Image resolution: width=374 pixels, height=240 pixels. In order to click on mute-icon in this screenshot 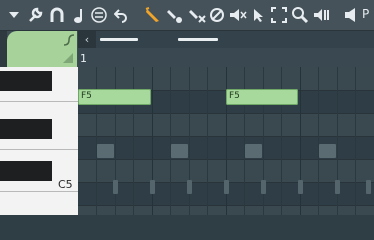, I will do `click(217, 15)`.